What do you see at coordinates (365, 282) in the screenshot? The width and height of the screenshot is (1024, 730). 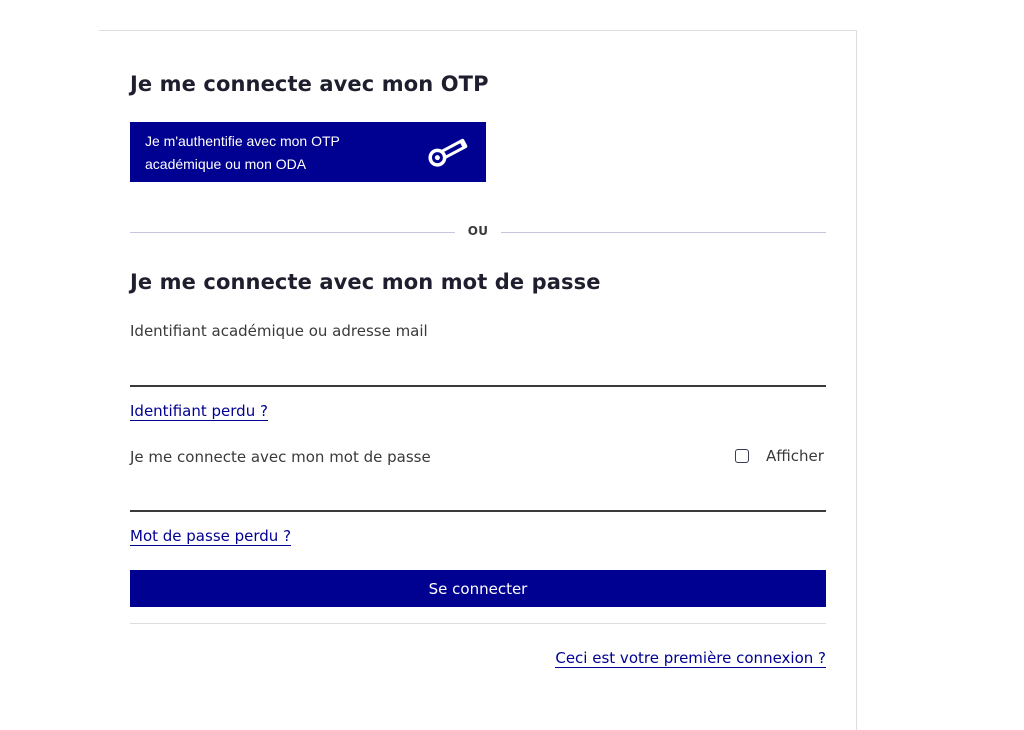 I see `password-section-title: Je me connecte avec mon mot de passe` at bounding box center [365, 282].